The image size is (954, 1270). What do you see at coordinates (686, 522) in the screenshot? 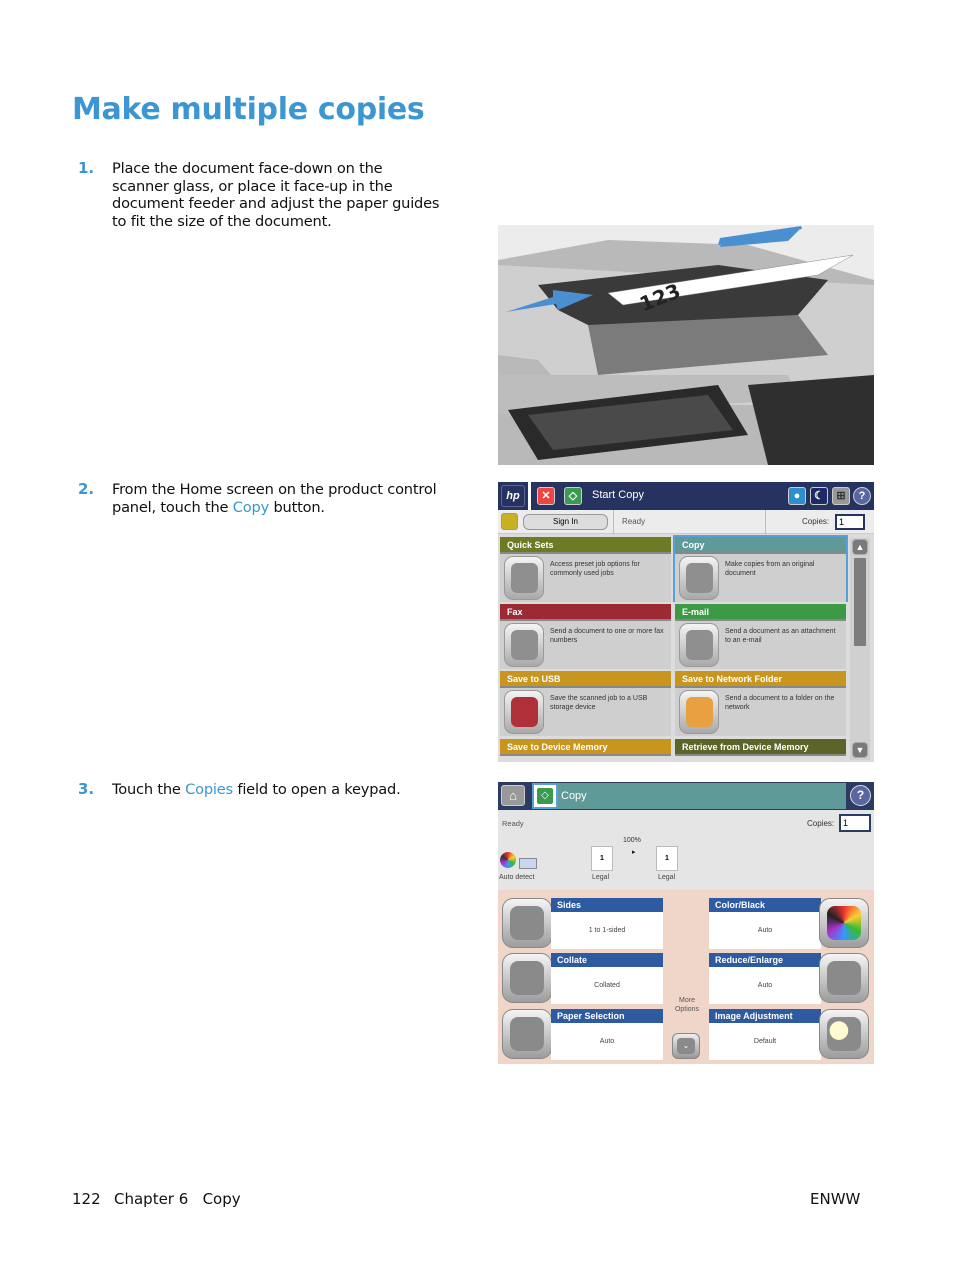
I see `home-status-bar: Sign In Ready Copies: 1` at bounding box center [686, 522].